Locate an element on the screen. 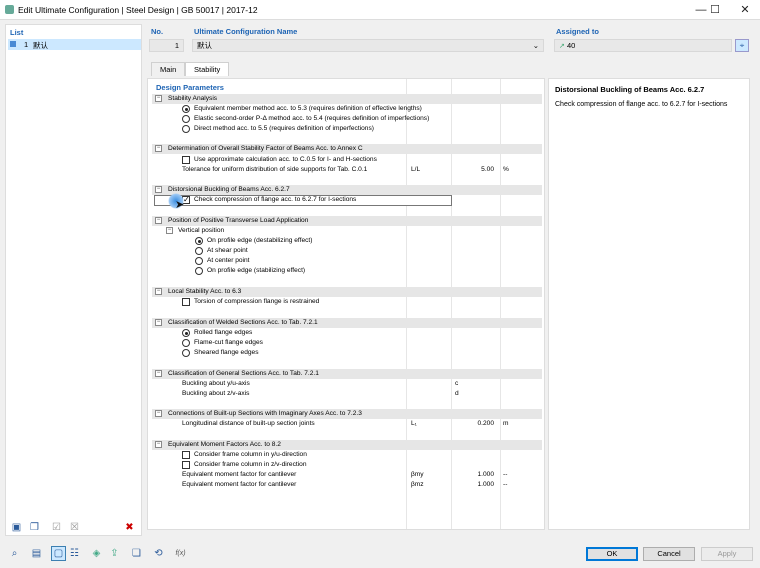 The width and height of the screenshot is (760, 568). name-value: 默认 is located at coordinates (204, 45).